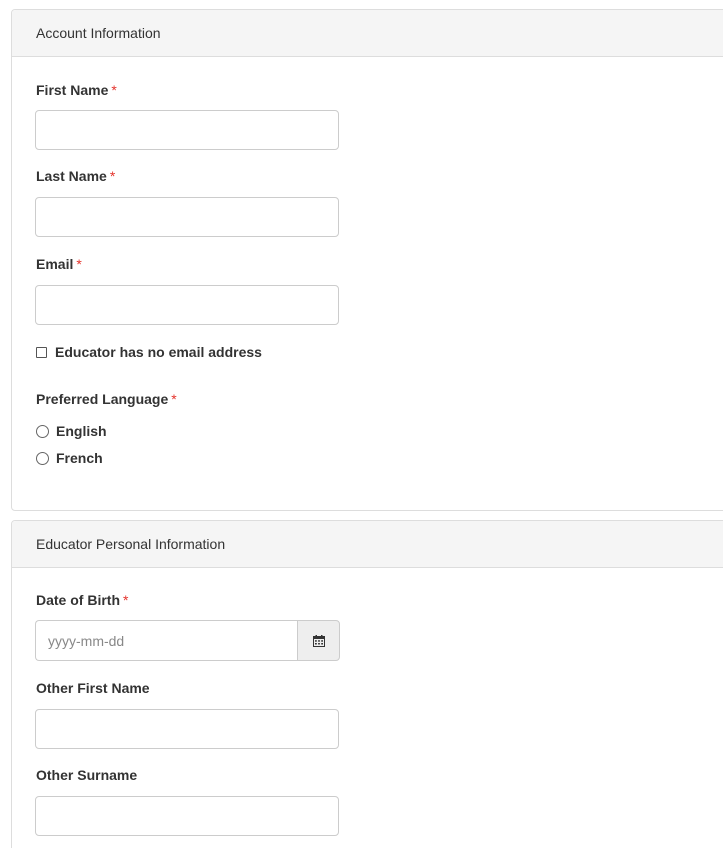 The image size is (723, 848). Describe the element at coordinates (367, 544) in the screenshot. I see `educator-personal-information-heading: Educator Personal Information` at that location.